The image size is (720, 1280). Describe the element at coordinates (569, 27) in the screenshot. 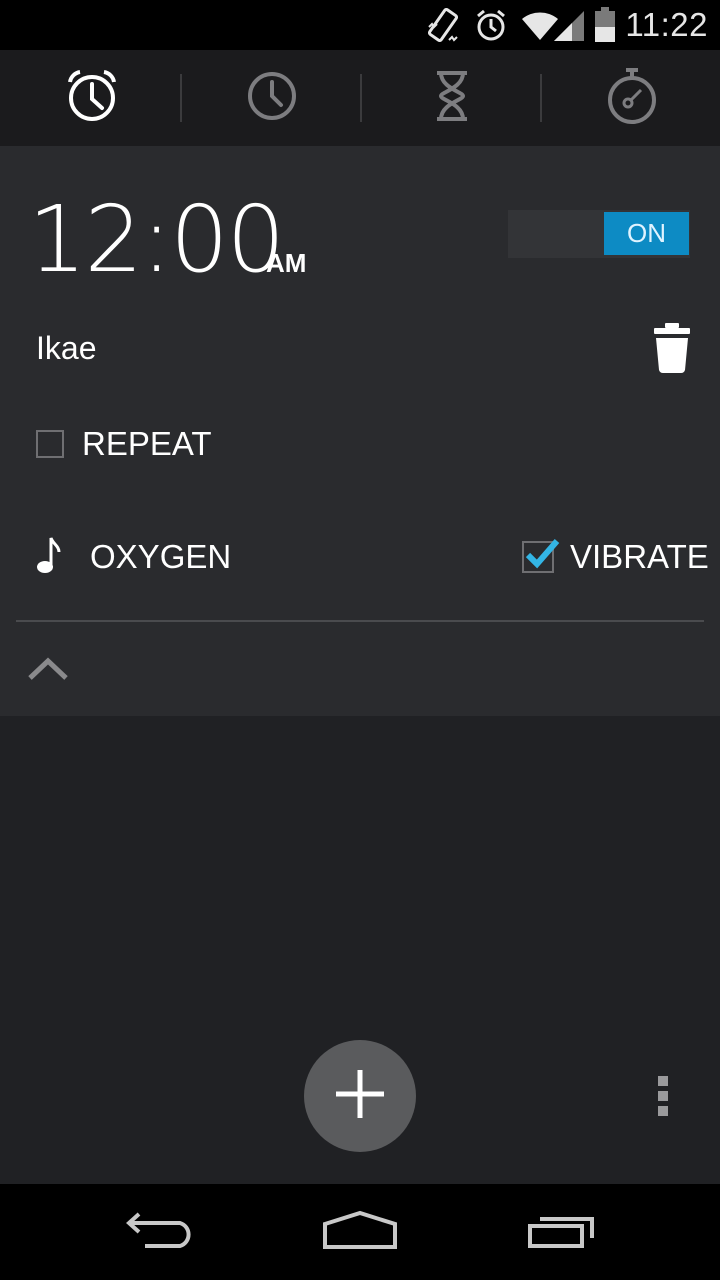

I see `signal-icon` at that location.